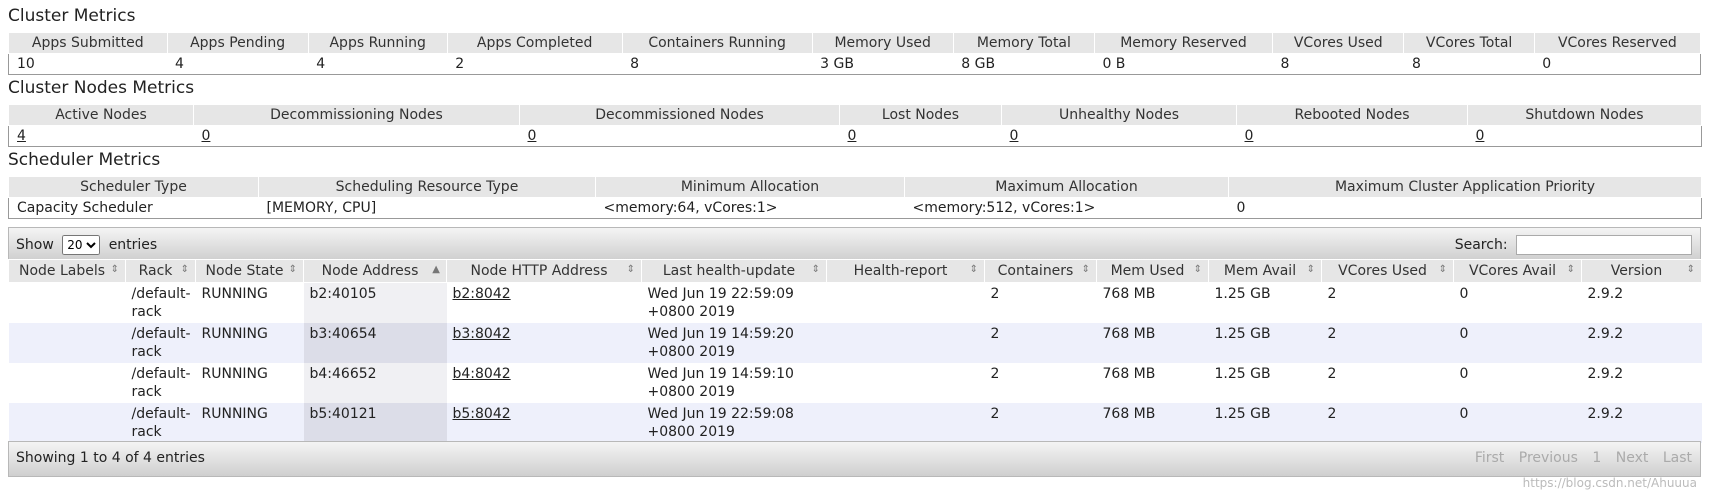 The width and height of the screenshot is (1711, 500). I want to click on page-size-select: 20, so click(81, 245).